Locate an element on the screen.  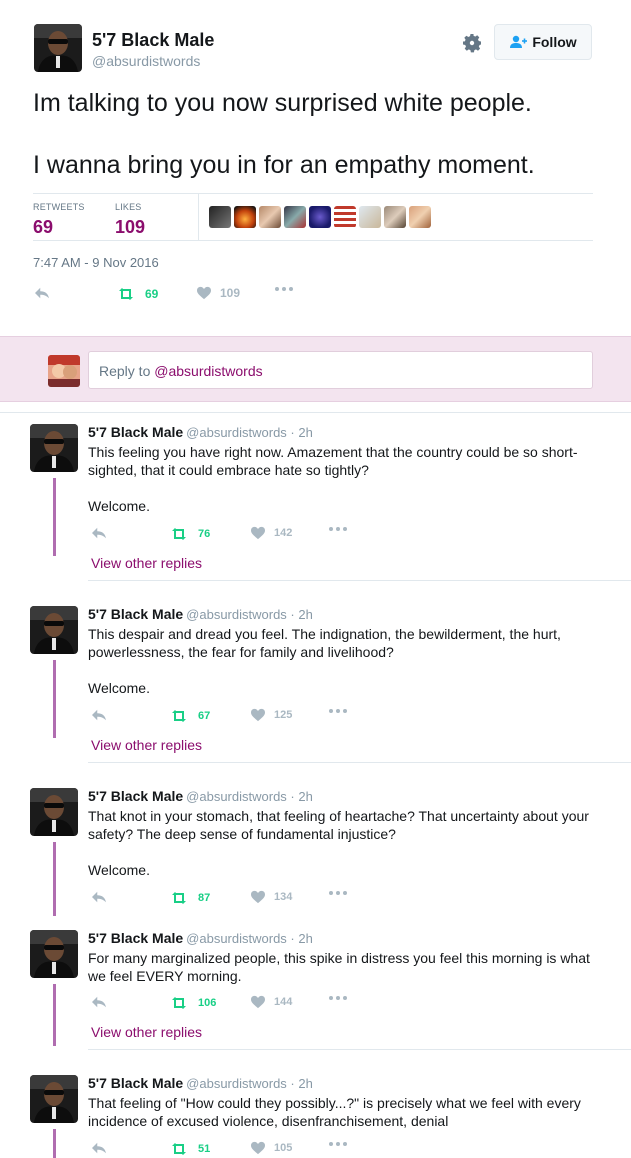
like-count: 105 is located at coordinates (283, 1148).